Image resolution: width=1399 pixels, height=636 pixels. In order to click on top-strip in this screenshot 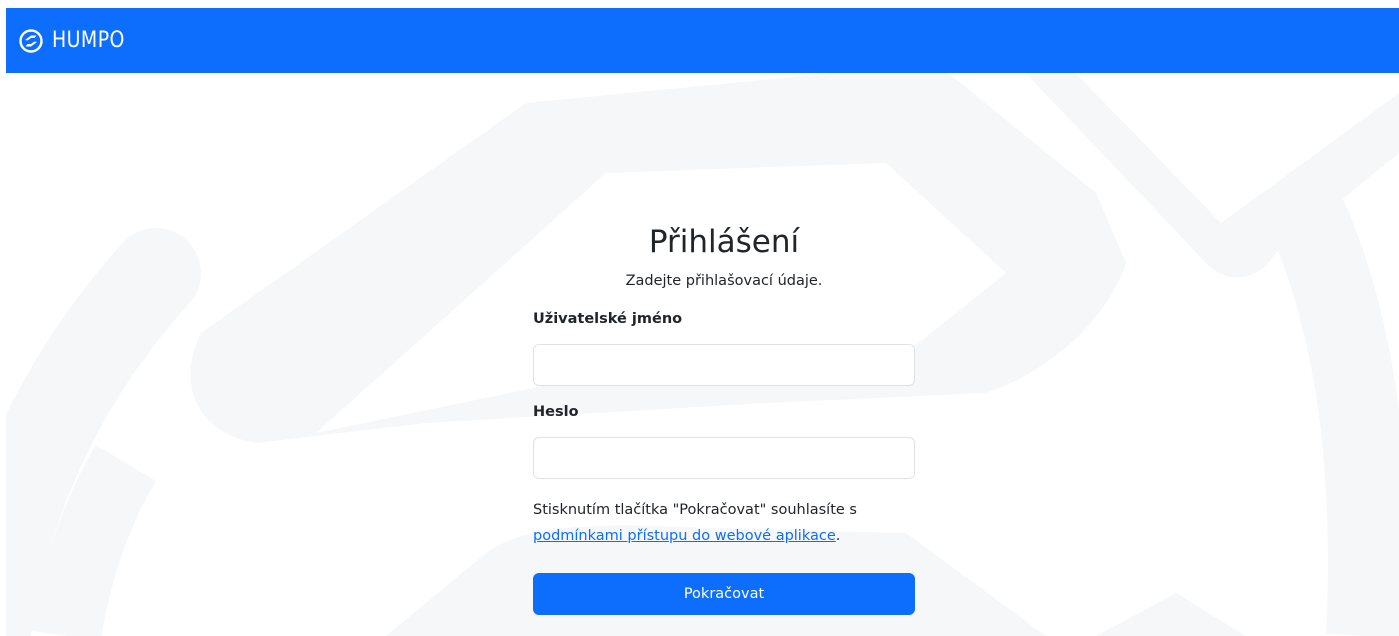, I will do `click(699, 4)`.